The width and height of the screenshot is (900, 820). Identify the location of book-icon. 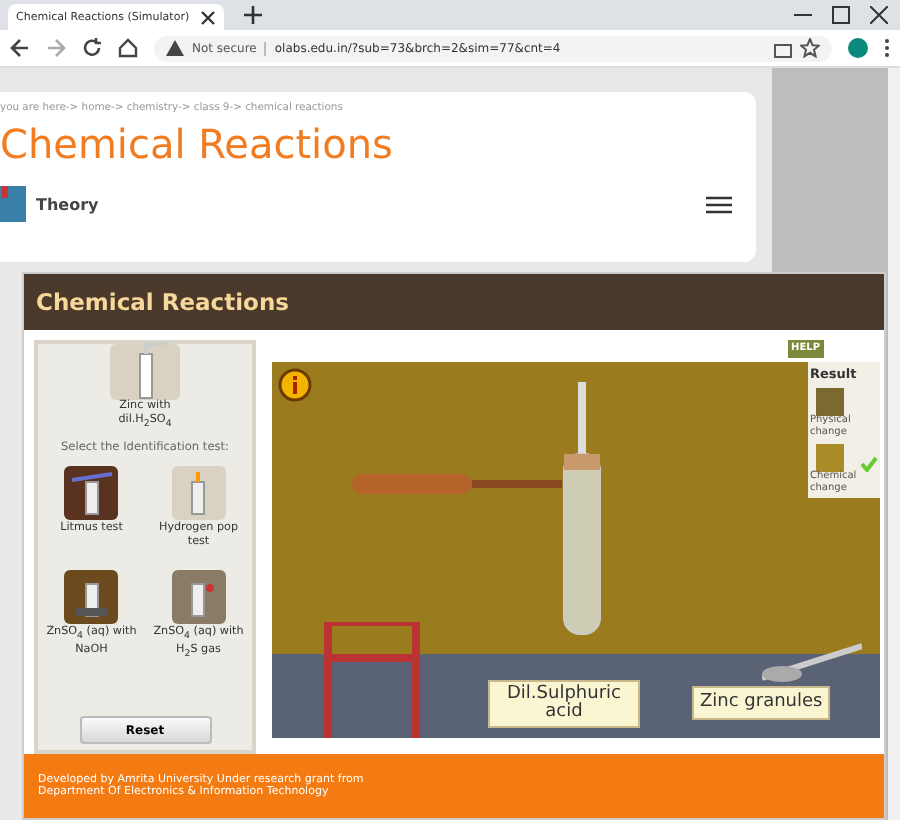
(13, 204).